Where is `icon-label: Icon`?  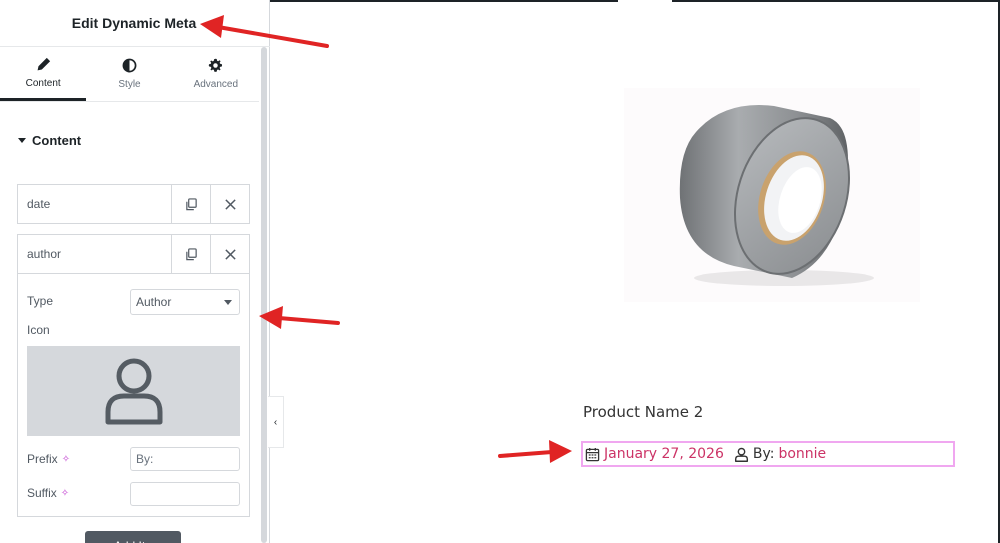 icon-label: Icon is located at coordinates (38, 330).